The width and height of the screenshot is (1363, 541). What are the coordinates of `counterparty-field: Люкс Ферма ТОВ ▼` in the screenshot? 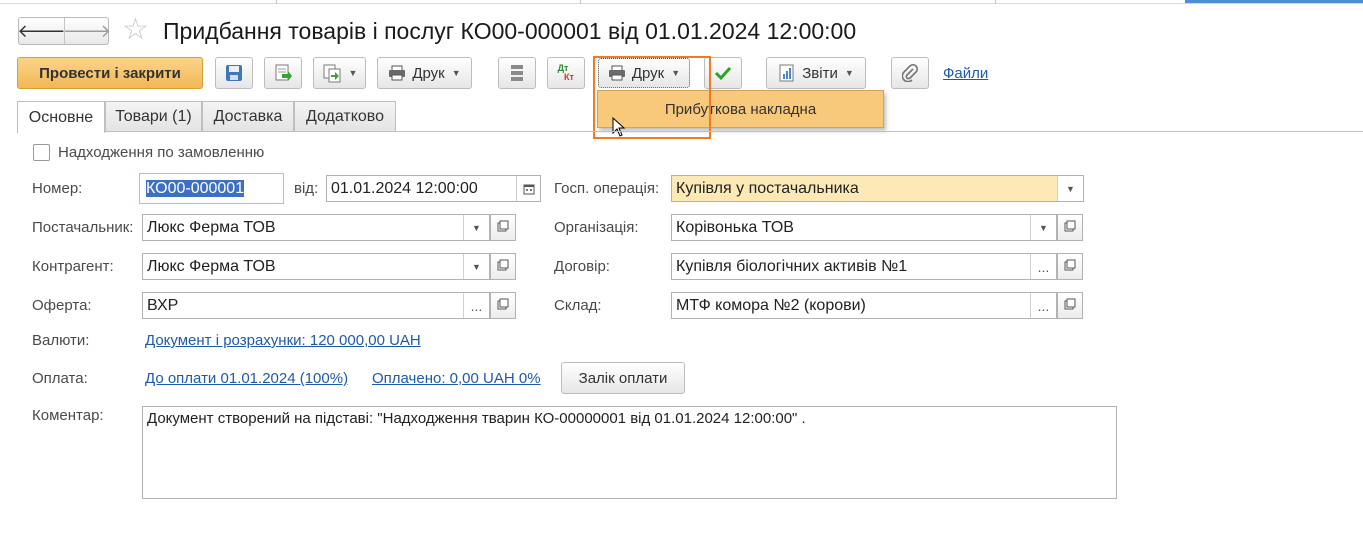 It's located at (316, 266).